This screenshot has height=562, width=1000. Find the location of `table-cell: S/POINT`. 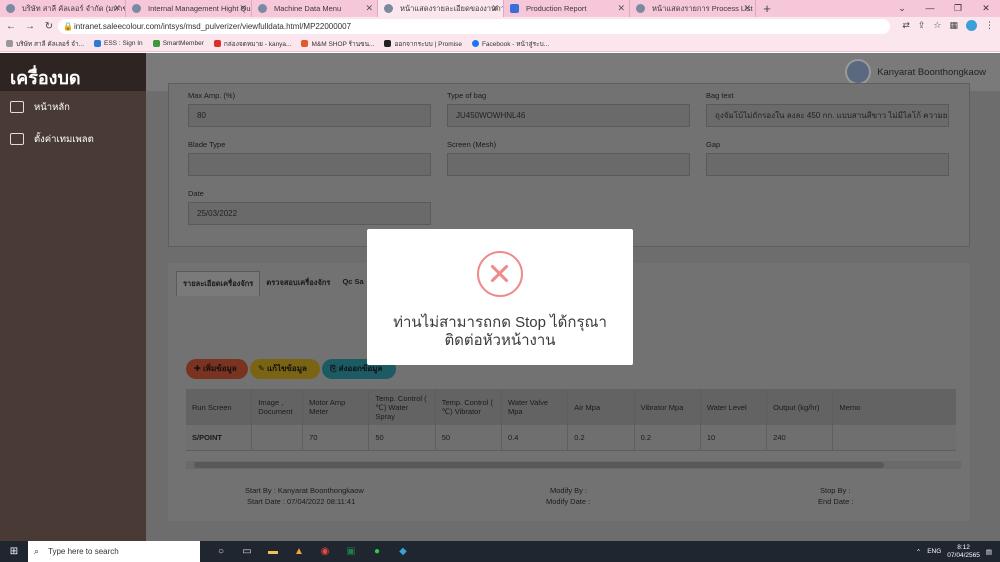

table-cell: S/POINT is located at coordinates (219, 437).